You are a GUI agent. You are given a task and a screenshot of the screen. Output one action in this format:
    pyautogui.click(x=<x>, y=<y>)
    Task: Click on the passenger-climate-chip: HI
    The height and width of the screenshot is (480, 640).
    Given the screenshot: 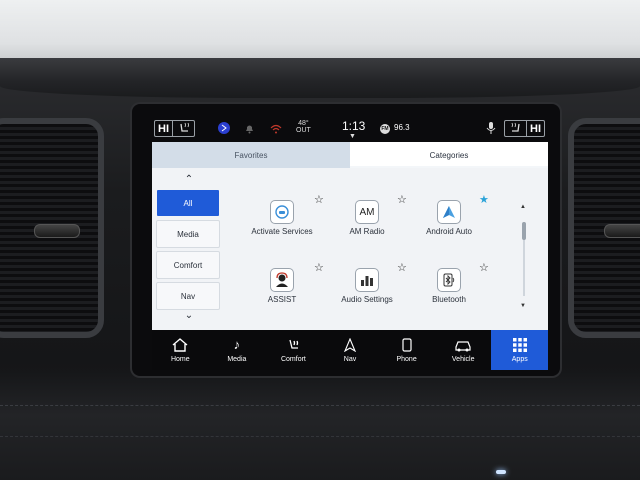 What is the action you would take?
    pyautogui.click(x=524, y=128)
    